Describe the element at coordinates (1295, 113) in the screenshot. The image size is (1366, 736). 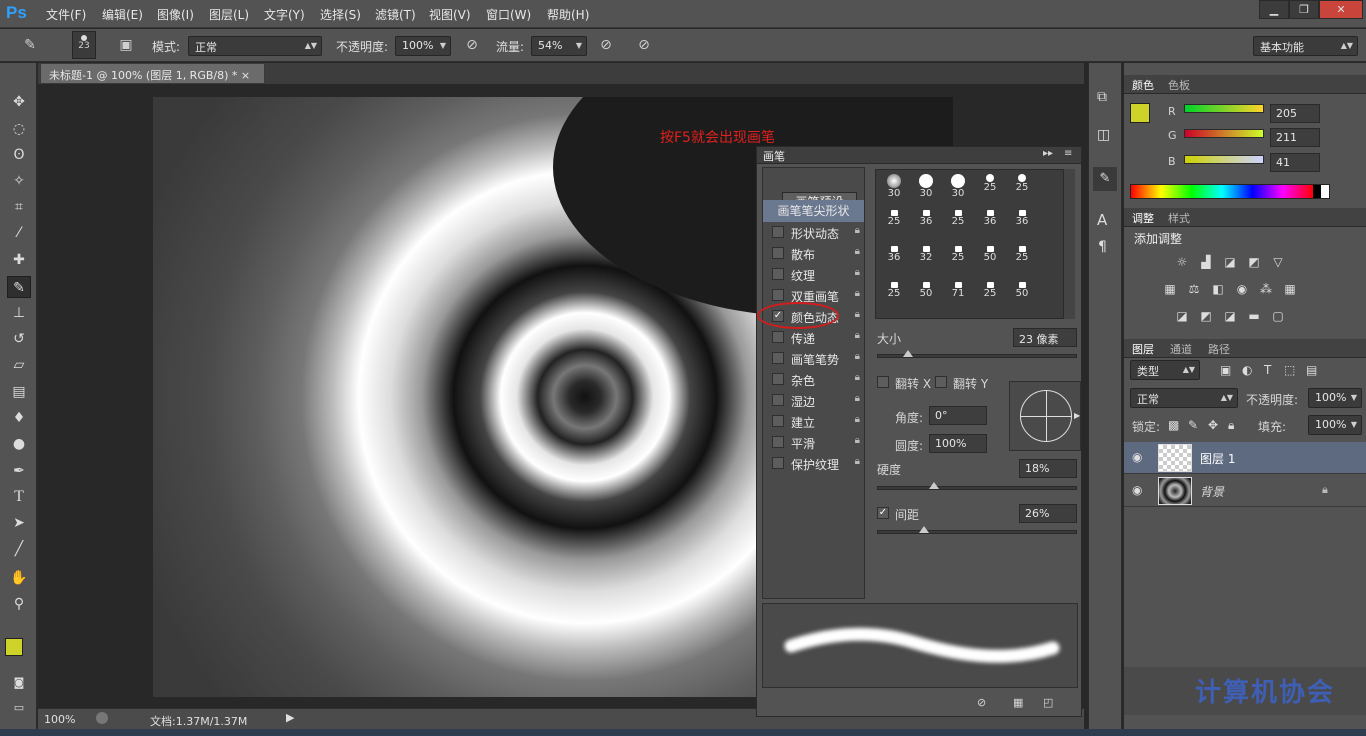
I see `r-field: 205` at that location.